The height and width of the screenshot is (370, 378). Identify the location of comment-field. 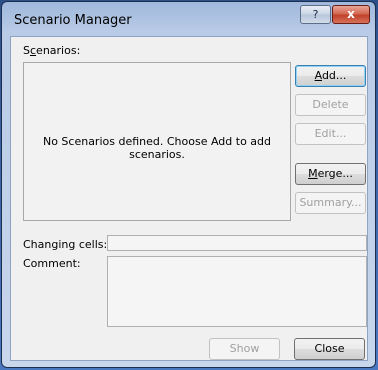
(237, 291).